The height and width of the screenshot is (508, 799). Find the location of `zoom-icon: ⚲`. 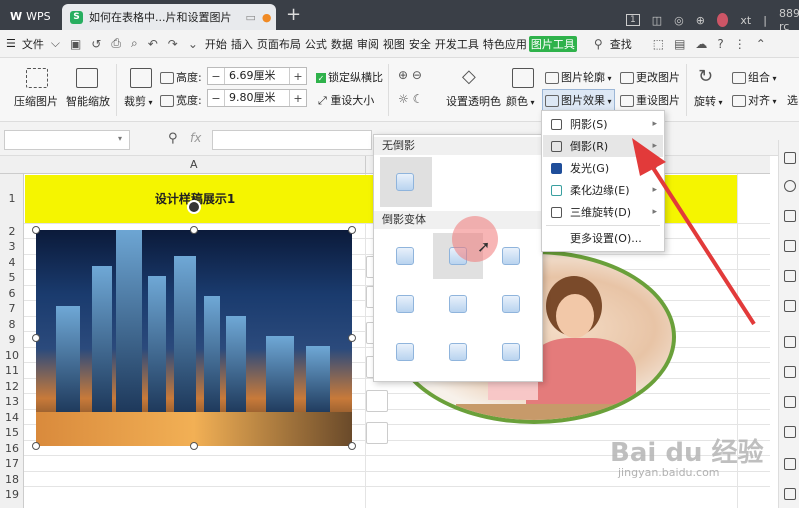

zoom-icon: ⚲ is located at coordinates (173, 138).